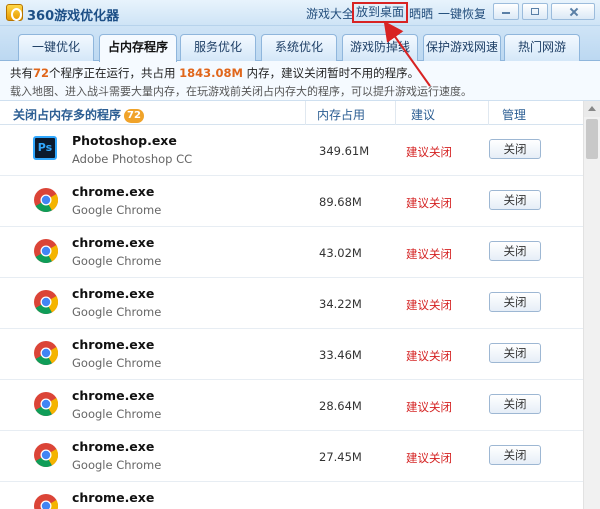 This screenshot has height=509, width=600. I want to click on table-row: chrome.exe, so click(291, 495).